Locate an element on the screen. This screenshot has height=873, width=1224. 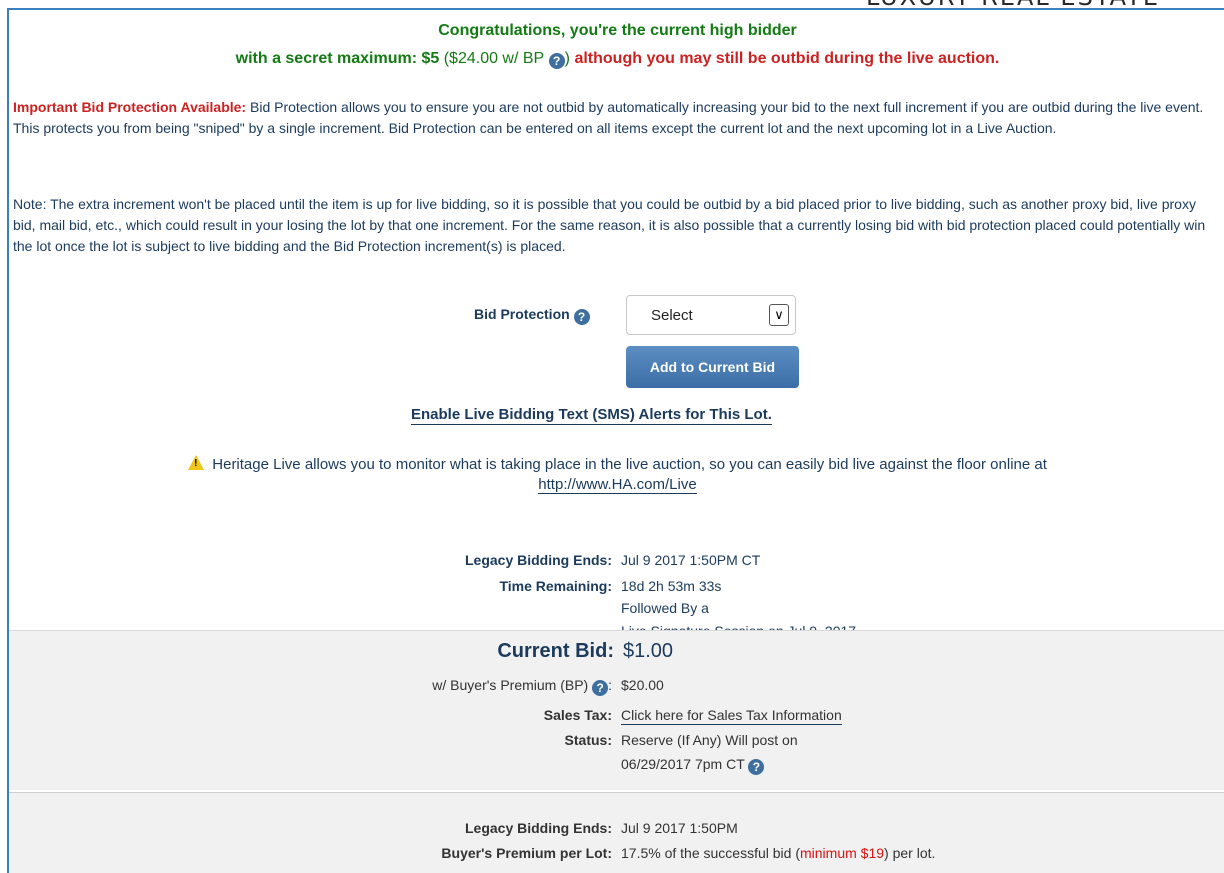
buyers-premium-value: $20.00 is located at coordinates (642, 685).